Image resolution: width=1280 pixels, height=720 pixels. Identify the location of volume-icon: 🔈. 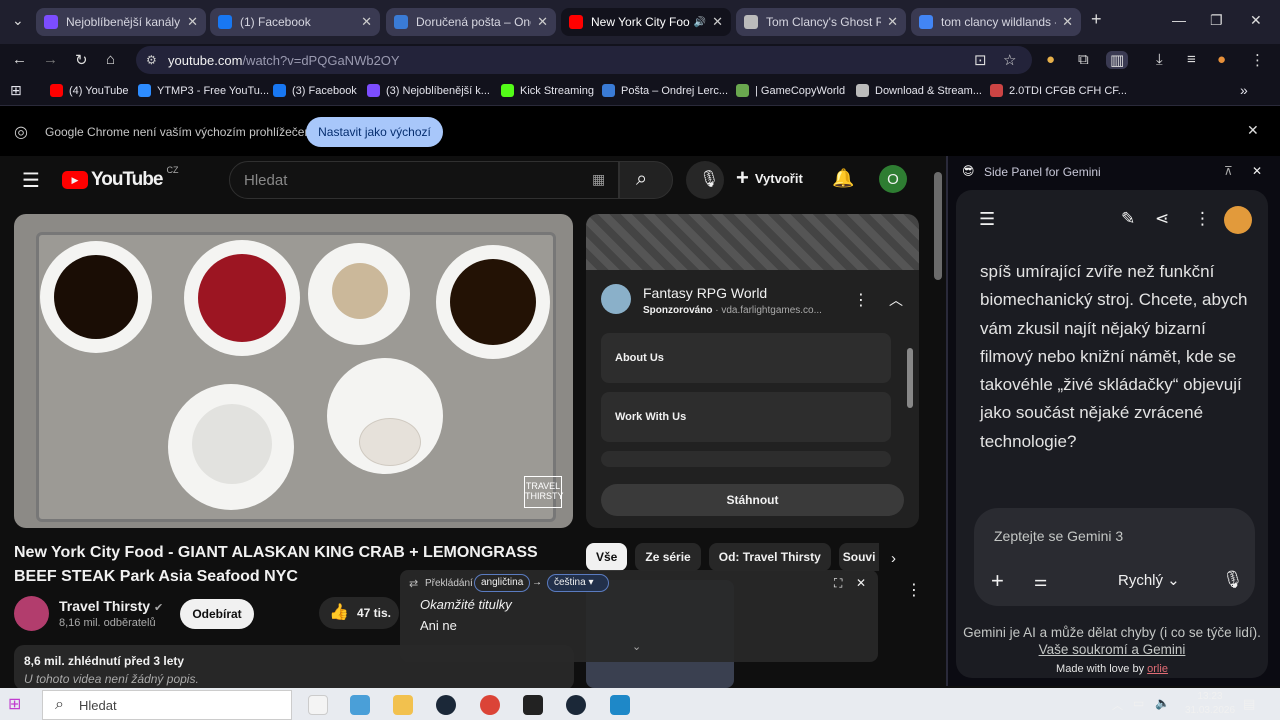
(1162, 703).